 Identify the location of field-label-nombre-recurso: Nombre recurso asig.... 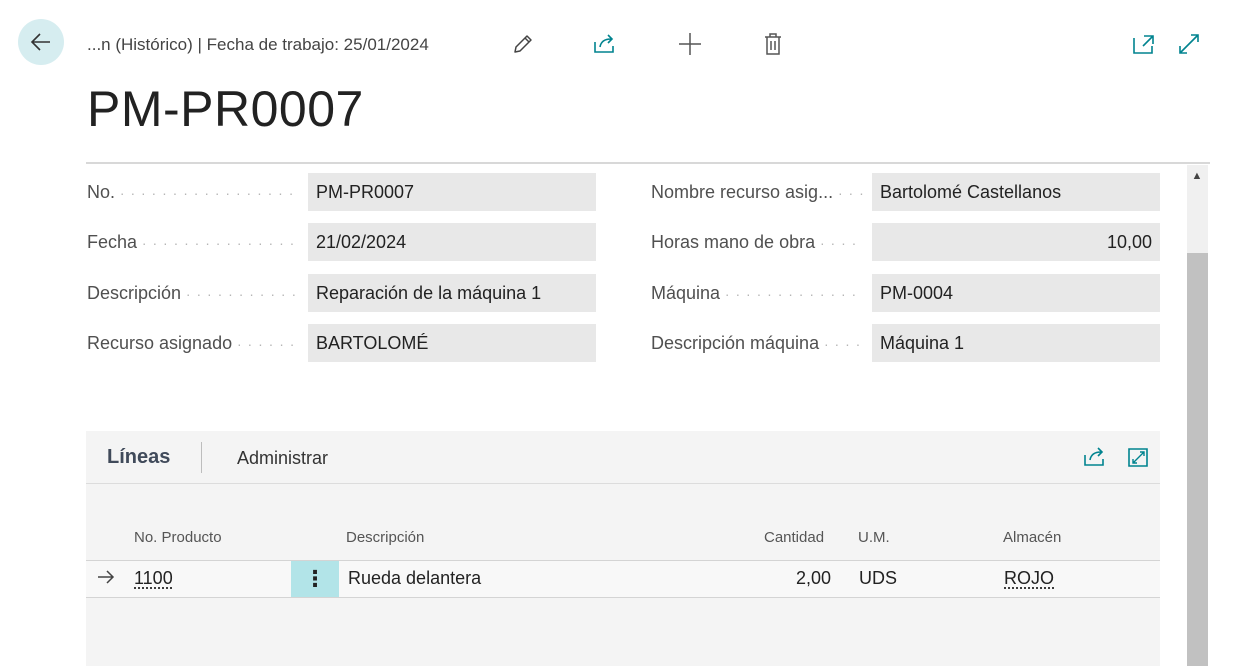
(757, 192).